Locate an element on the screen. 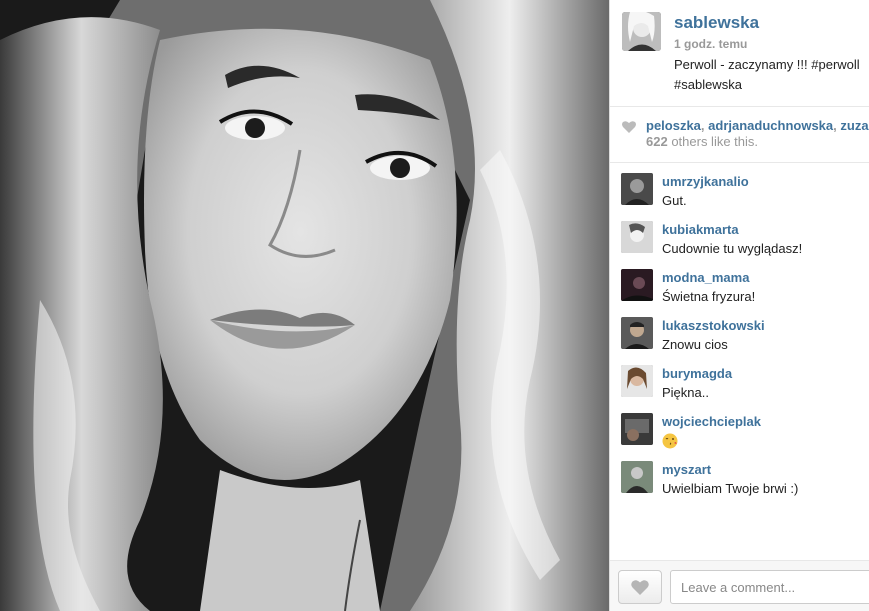 The image size is (869, 611). comment-item: modna_mama Świetna fryzura! is located at coordinates (739, 284).